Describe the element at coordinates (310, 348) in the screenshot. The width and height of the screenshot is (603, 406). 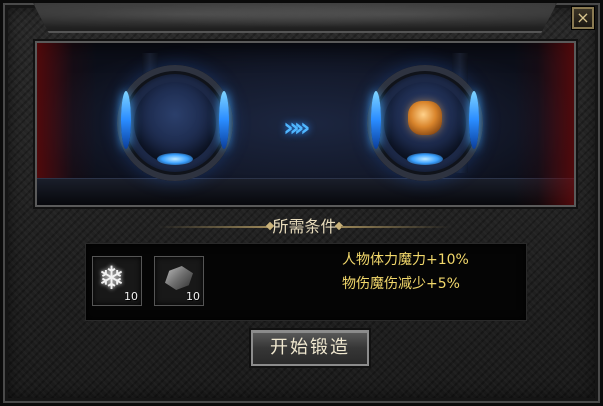
I see `start-forge-button: 开始锻造` at that location.